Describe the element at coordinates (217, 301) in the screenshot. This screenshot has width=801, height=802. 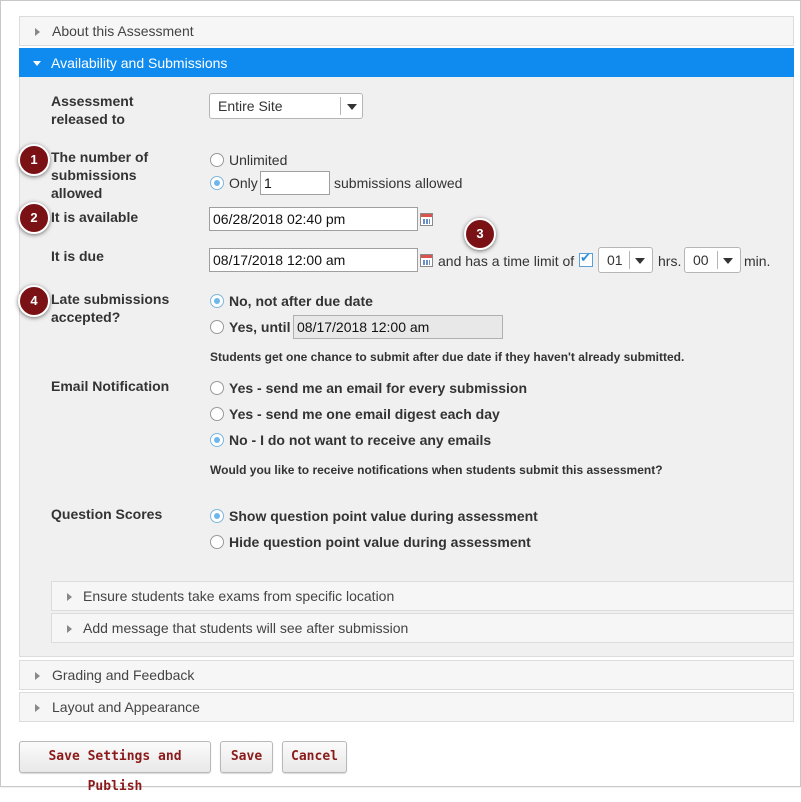
I see `late-no-radio` at that location.